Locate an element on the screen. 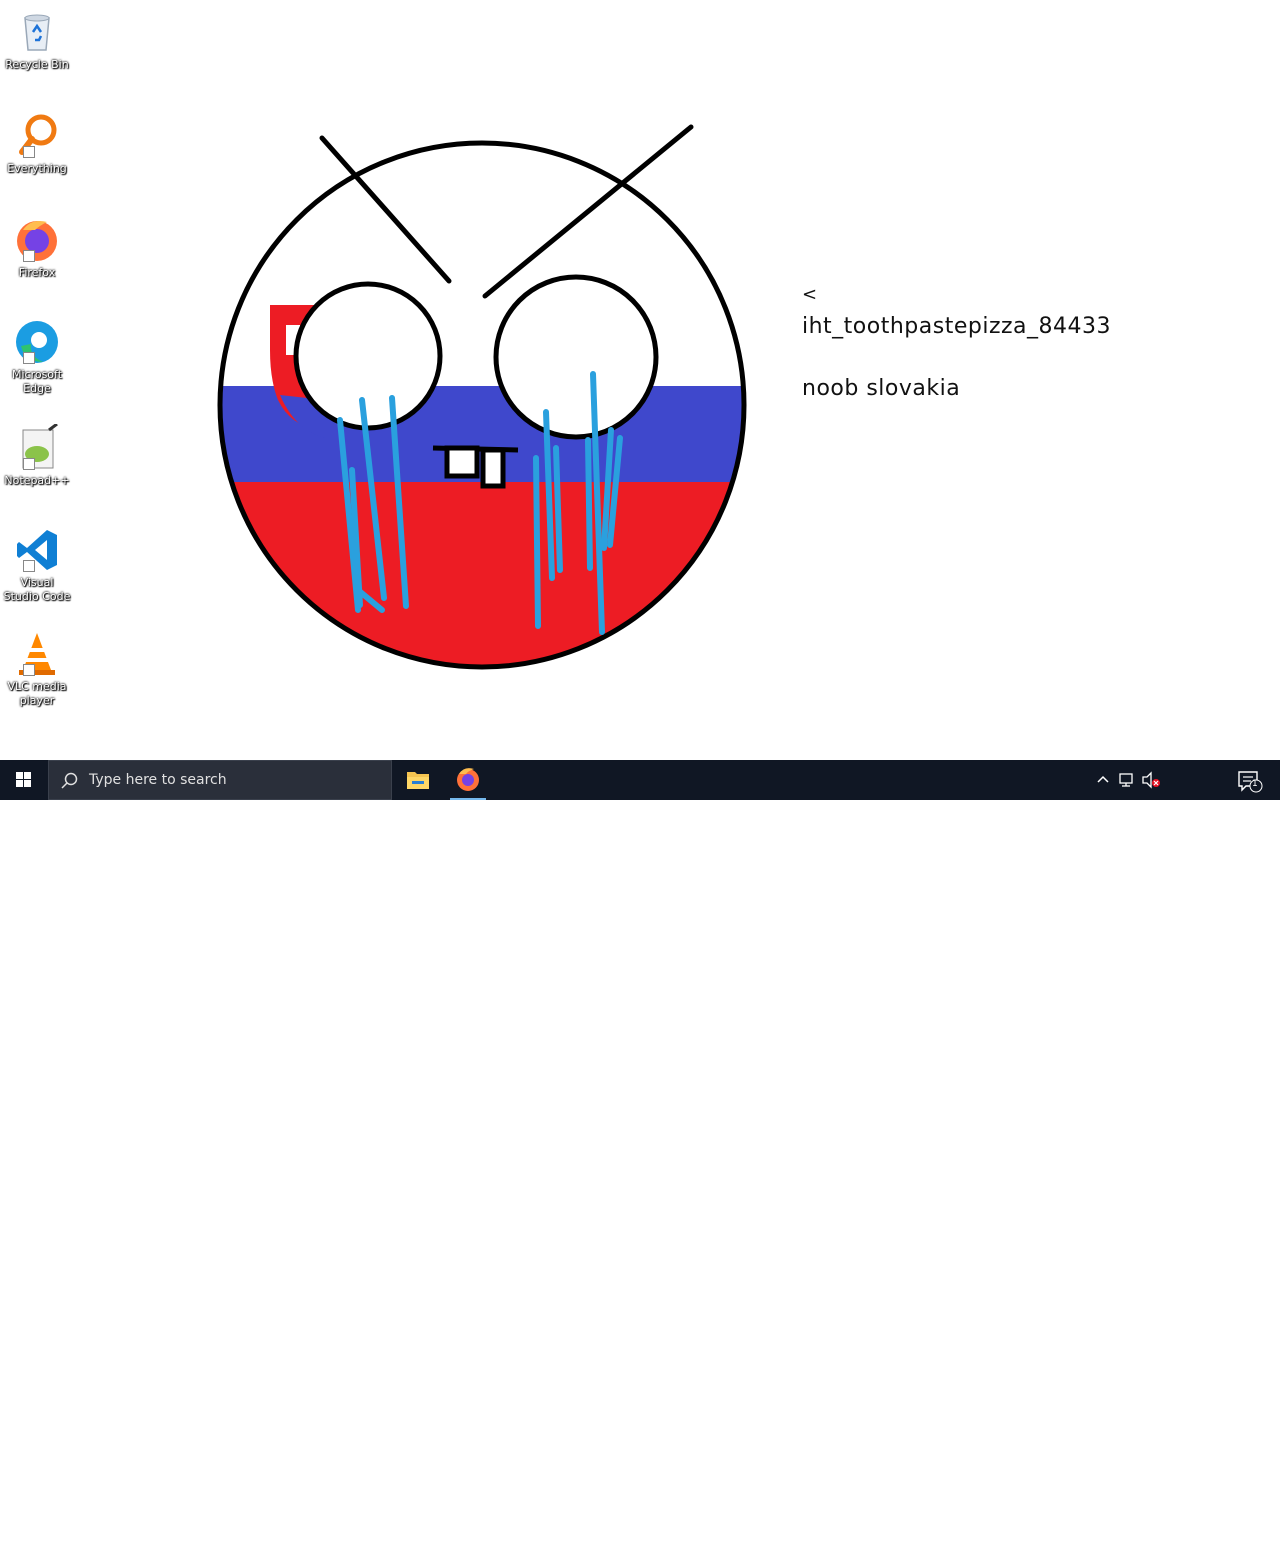 This screenshot has height=1555, width=1280. search-placeholder: Type here to search is located at coordinates (158, 780).